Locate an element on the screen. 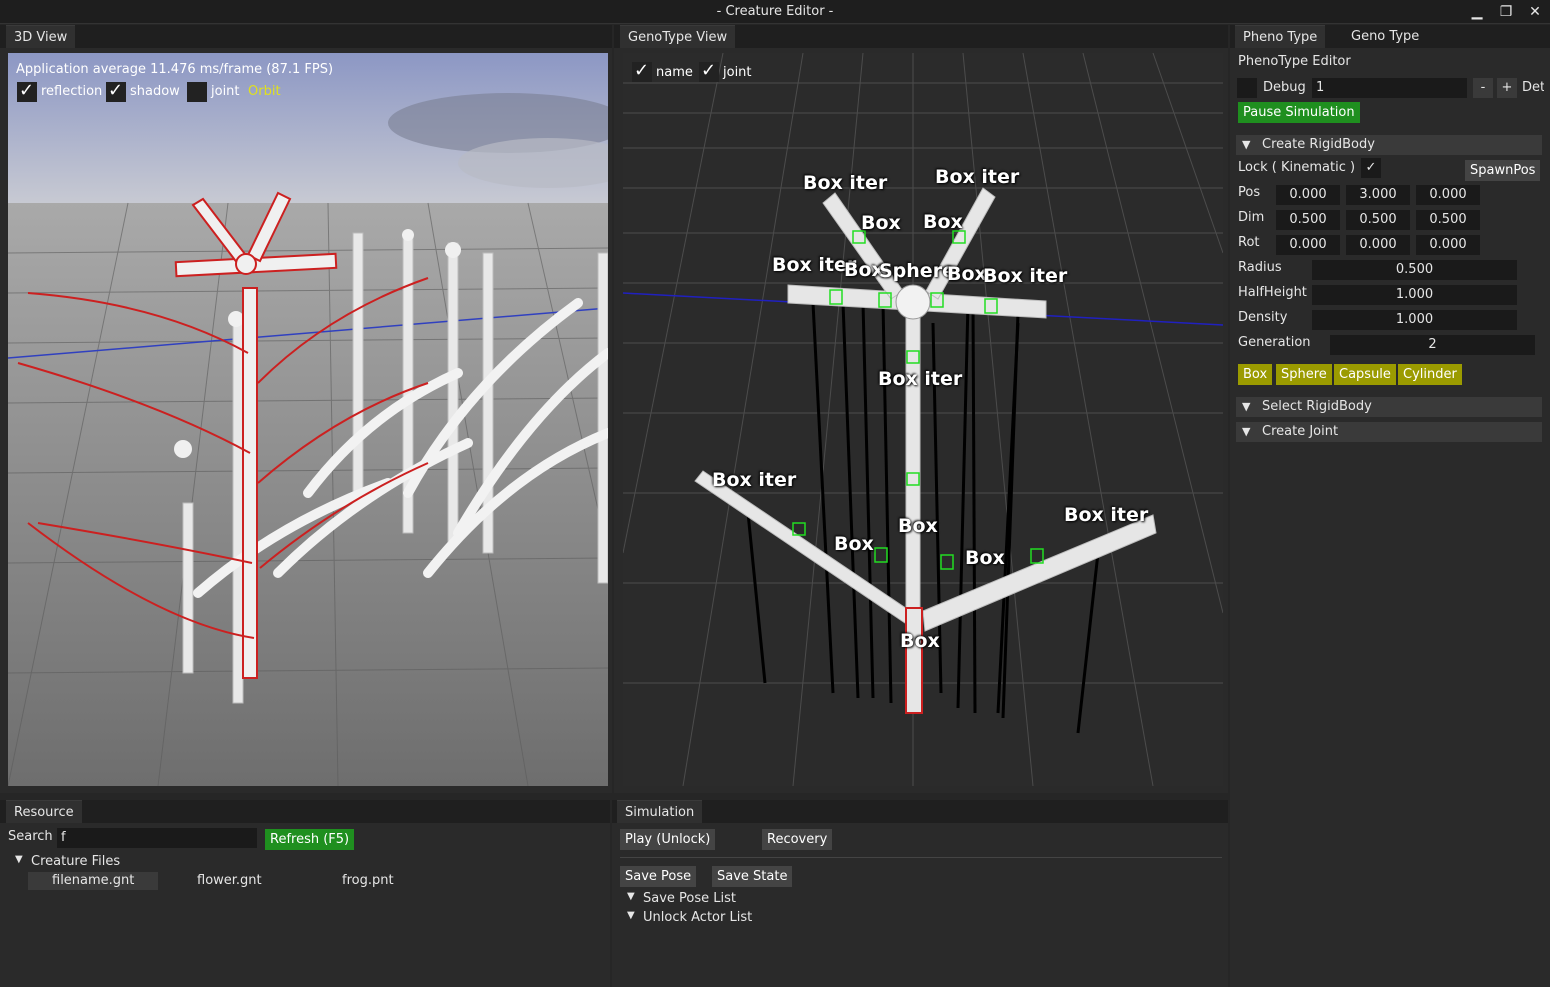  shadow-label: shadow is located at coordinates (155, 91).